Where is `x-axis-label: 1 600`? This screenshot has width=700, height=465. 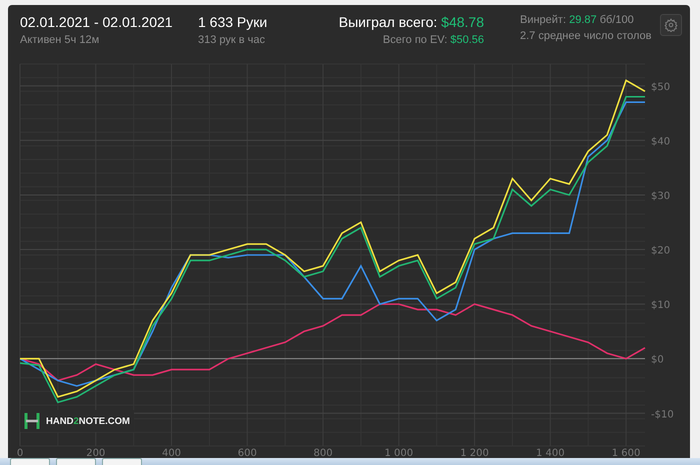 x-axis-label: 1 600 is located at coordinates (626, 453).